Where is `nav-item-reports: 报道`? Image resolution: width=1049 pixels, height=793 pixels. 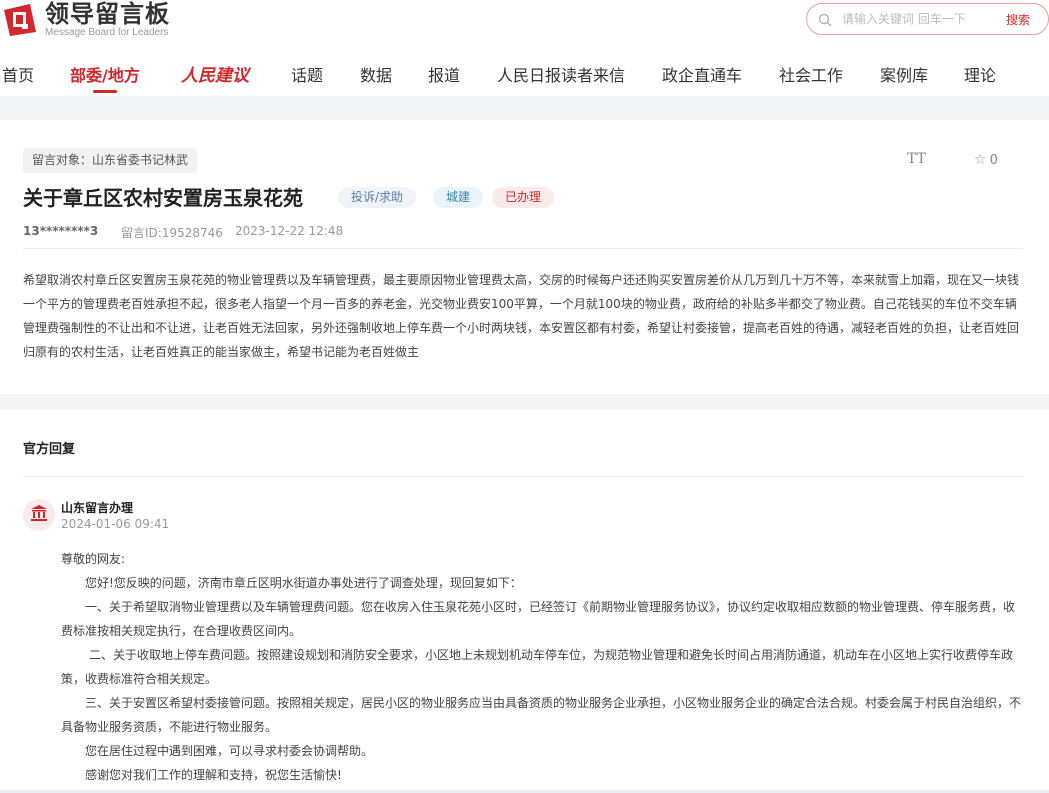
nav-item-reports: 报道 is located at coordinates (444, 74).